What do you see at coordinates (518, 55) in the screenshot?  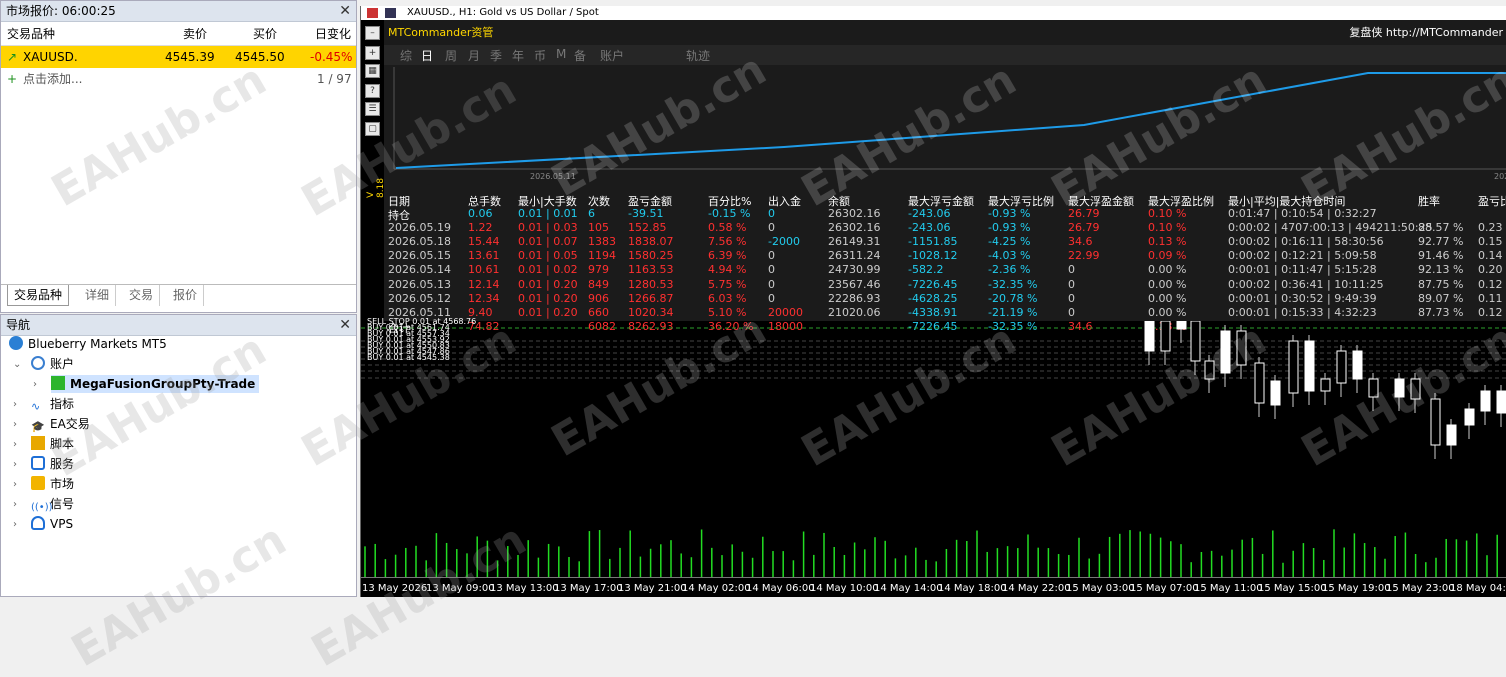 I see `mtc-tab-5: 年` at bounding box center [518, 55].